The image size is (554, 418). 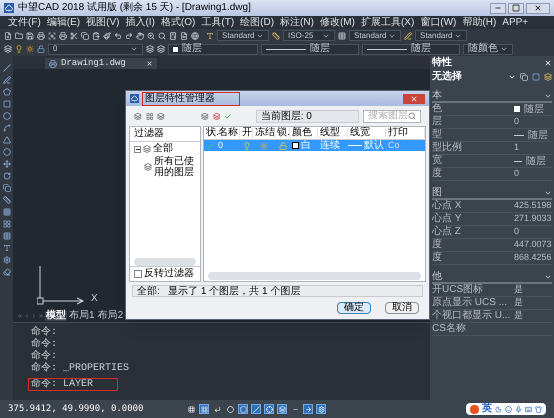 What do you see at coordinates (103, 23) in the screenshot?
I see `menu-item: 视图(V)` at bounding box center [103, 23].